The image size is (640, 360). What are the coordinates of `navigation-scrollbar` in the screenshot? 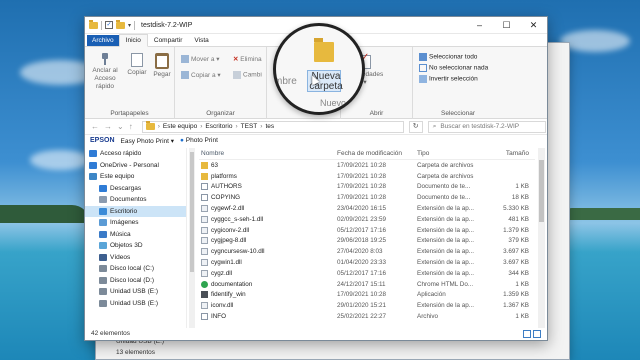 It's located at (192, 238).